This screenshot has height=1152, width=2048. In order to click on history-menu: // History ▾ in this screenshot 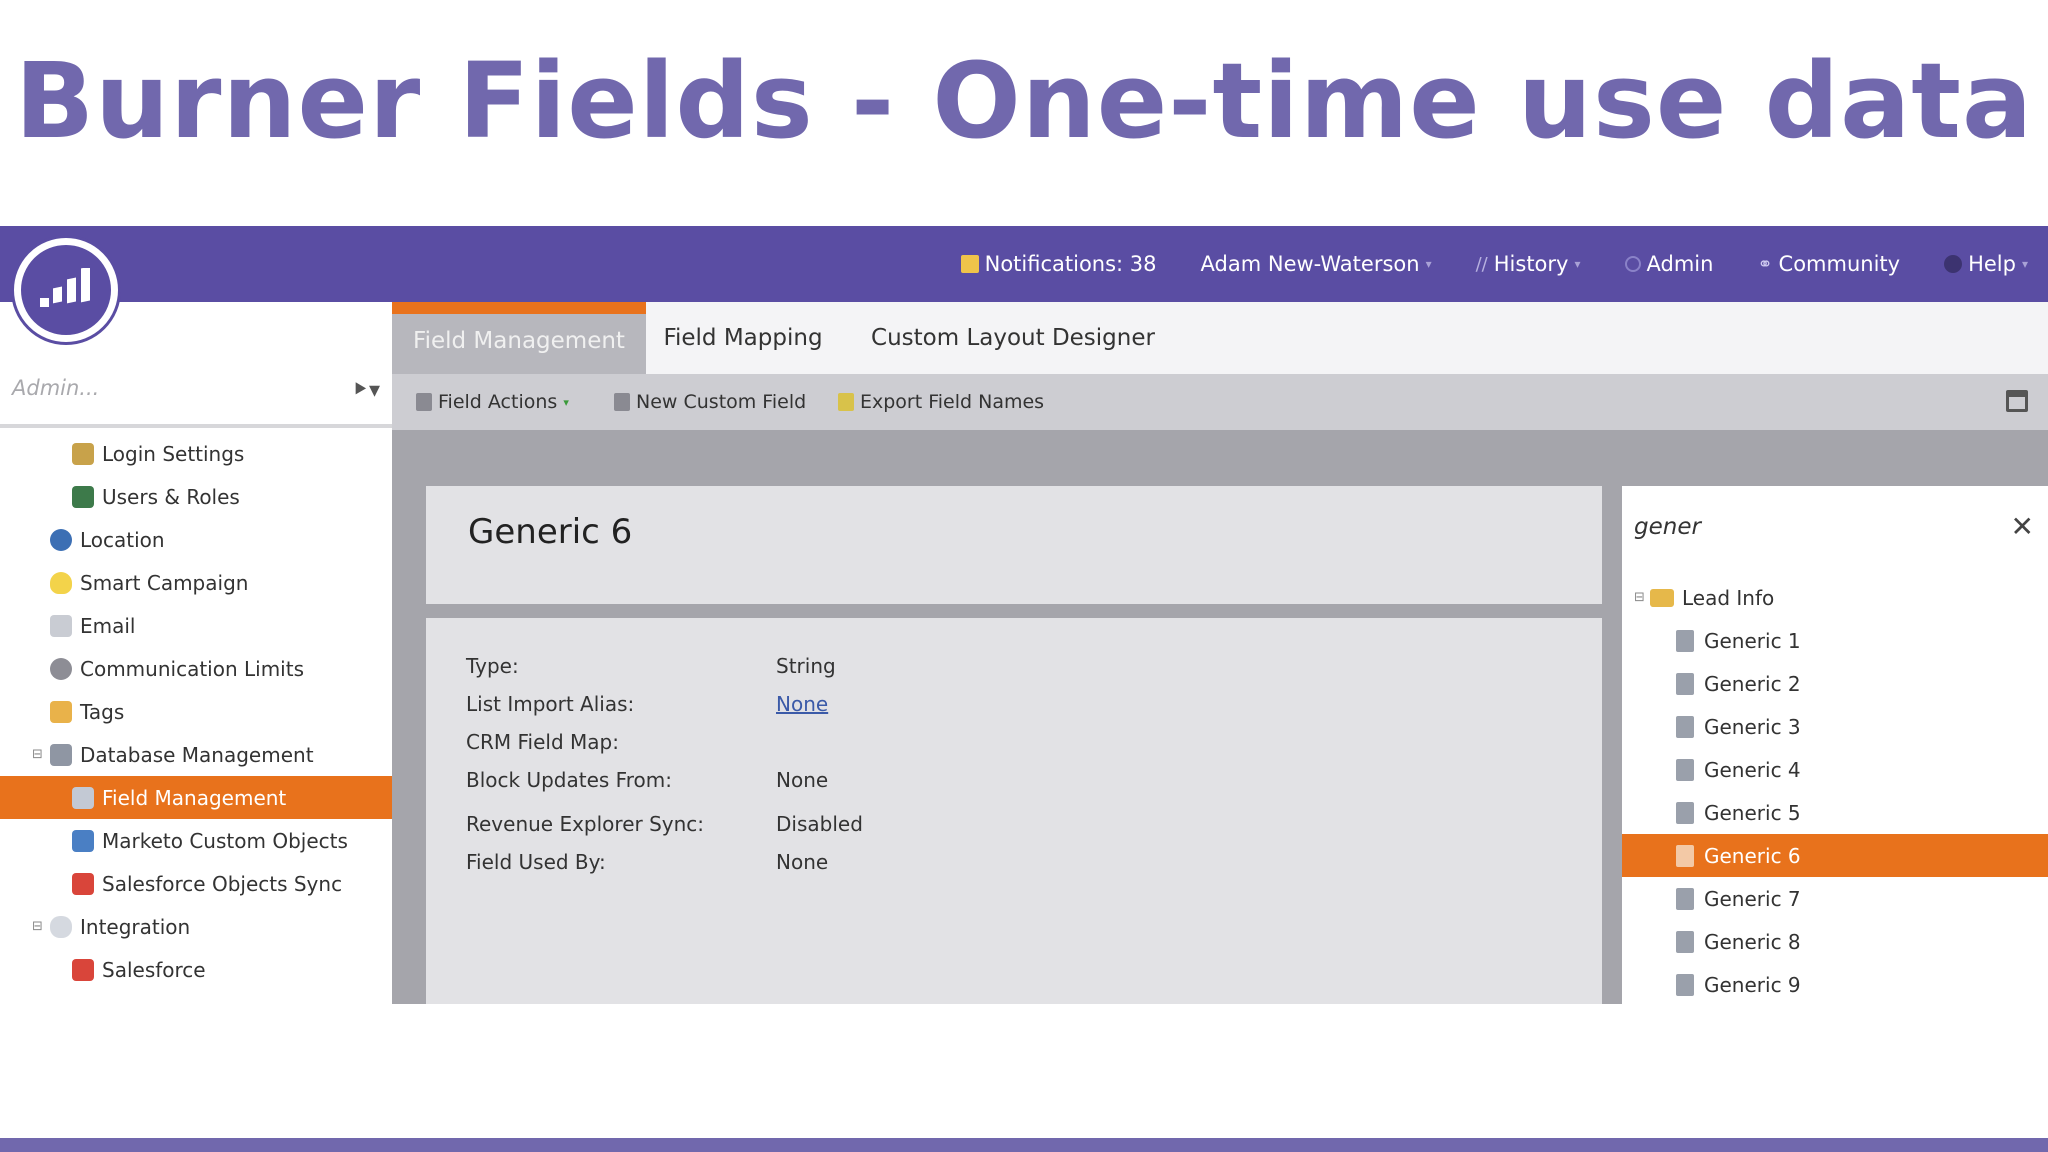, I will do `click(1528, 264)`.